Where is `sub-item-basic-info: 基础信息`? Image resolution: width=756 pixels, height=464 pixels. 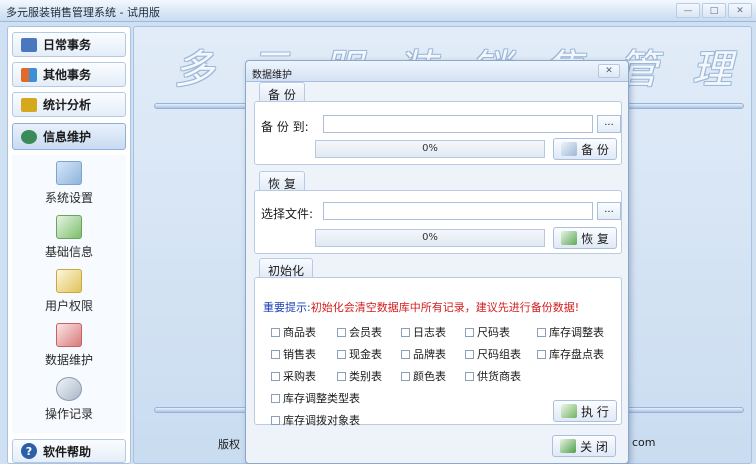 sub-item-basic-info: 基础信息 is located at coordinates (69, 237).